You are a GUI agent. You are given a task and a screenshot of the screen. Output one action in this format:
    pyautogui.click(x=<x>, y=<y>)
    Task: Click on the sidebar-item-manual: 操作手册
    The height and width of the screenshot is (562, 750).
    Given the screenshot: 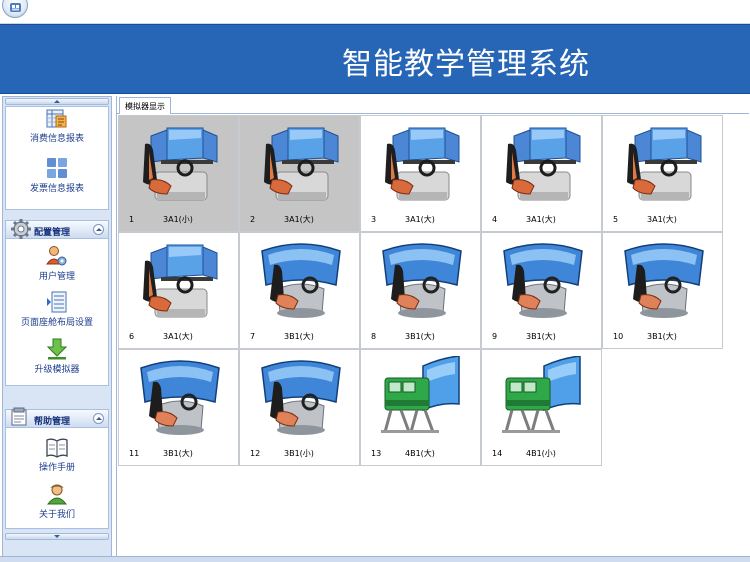 What is the action you would take?
    pyautogui.click(x=57, y=455)
    